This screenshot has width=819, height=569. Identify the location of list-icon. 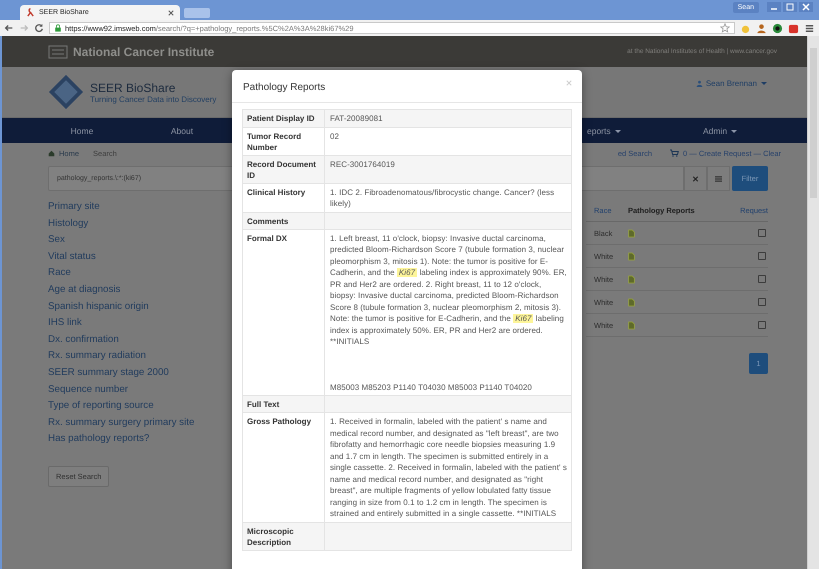
(718, 179).